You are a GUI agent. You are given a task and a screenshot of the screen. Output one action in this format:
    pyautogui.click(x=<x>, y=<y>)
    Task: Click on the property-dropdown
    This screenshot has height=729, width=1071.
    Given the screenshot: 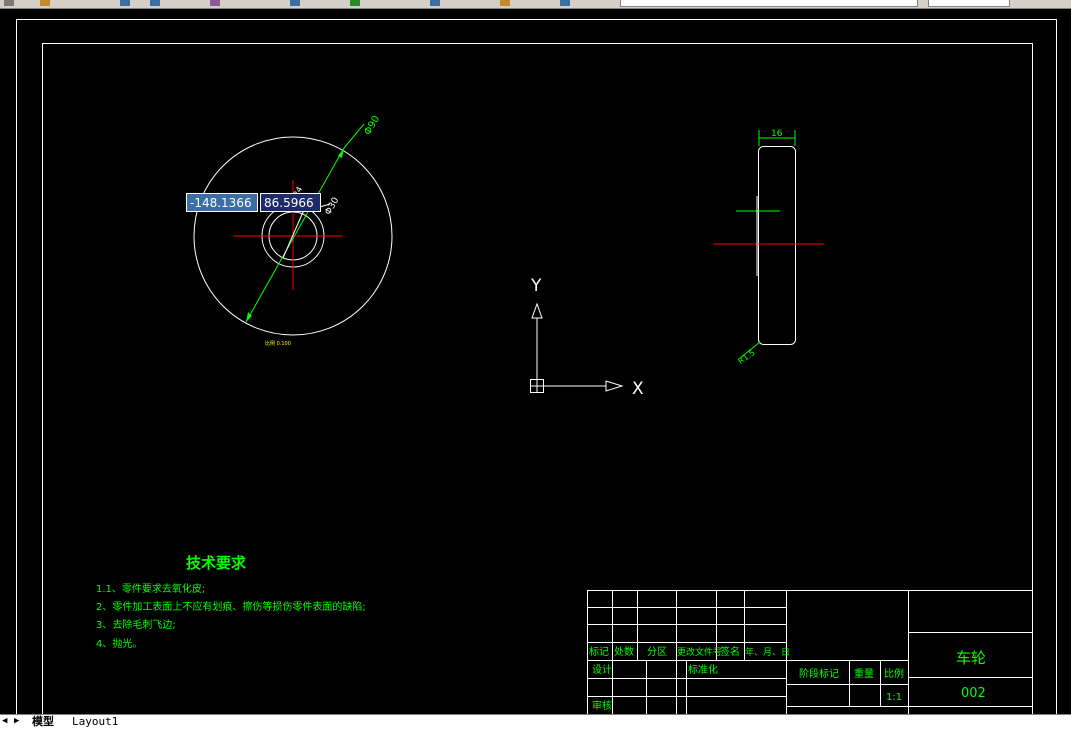 What is the action you would take?
    pyautogui.click(x=969, y=3)
    